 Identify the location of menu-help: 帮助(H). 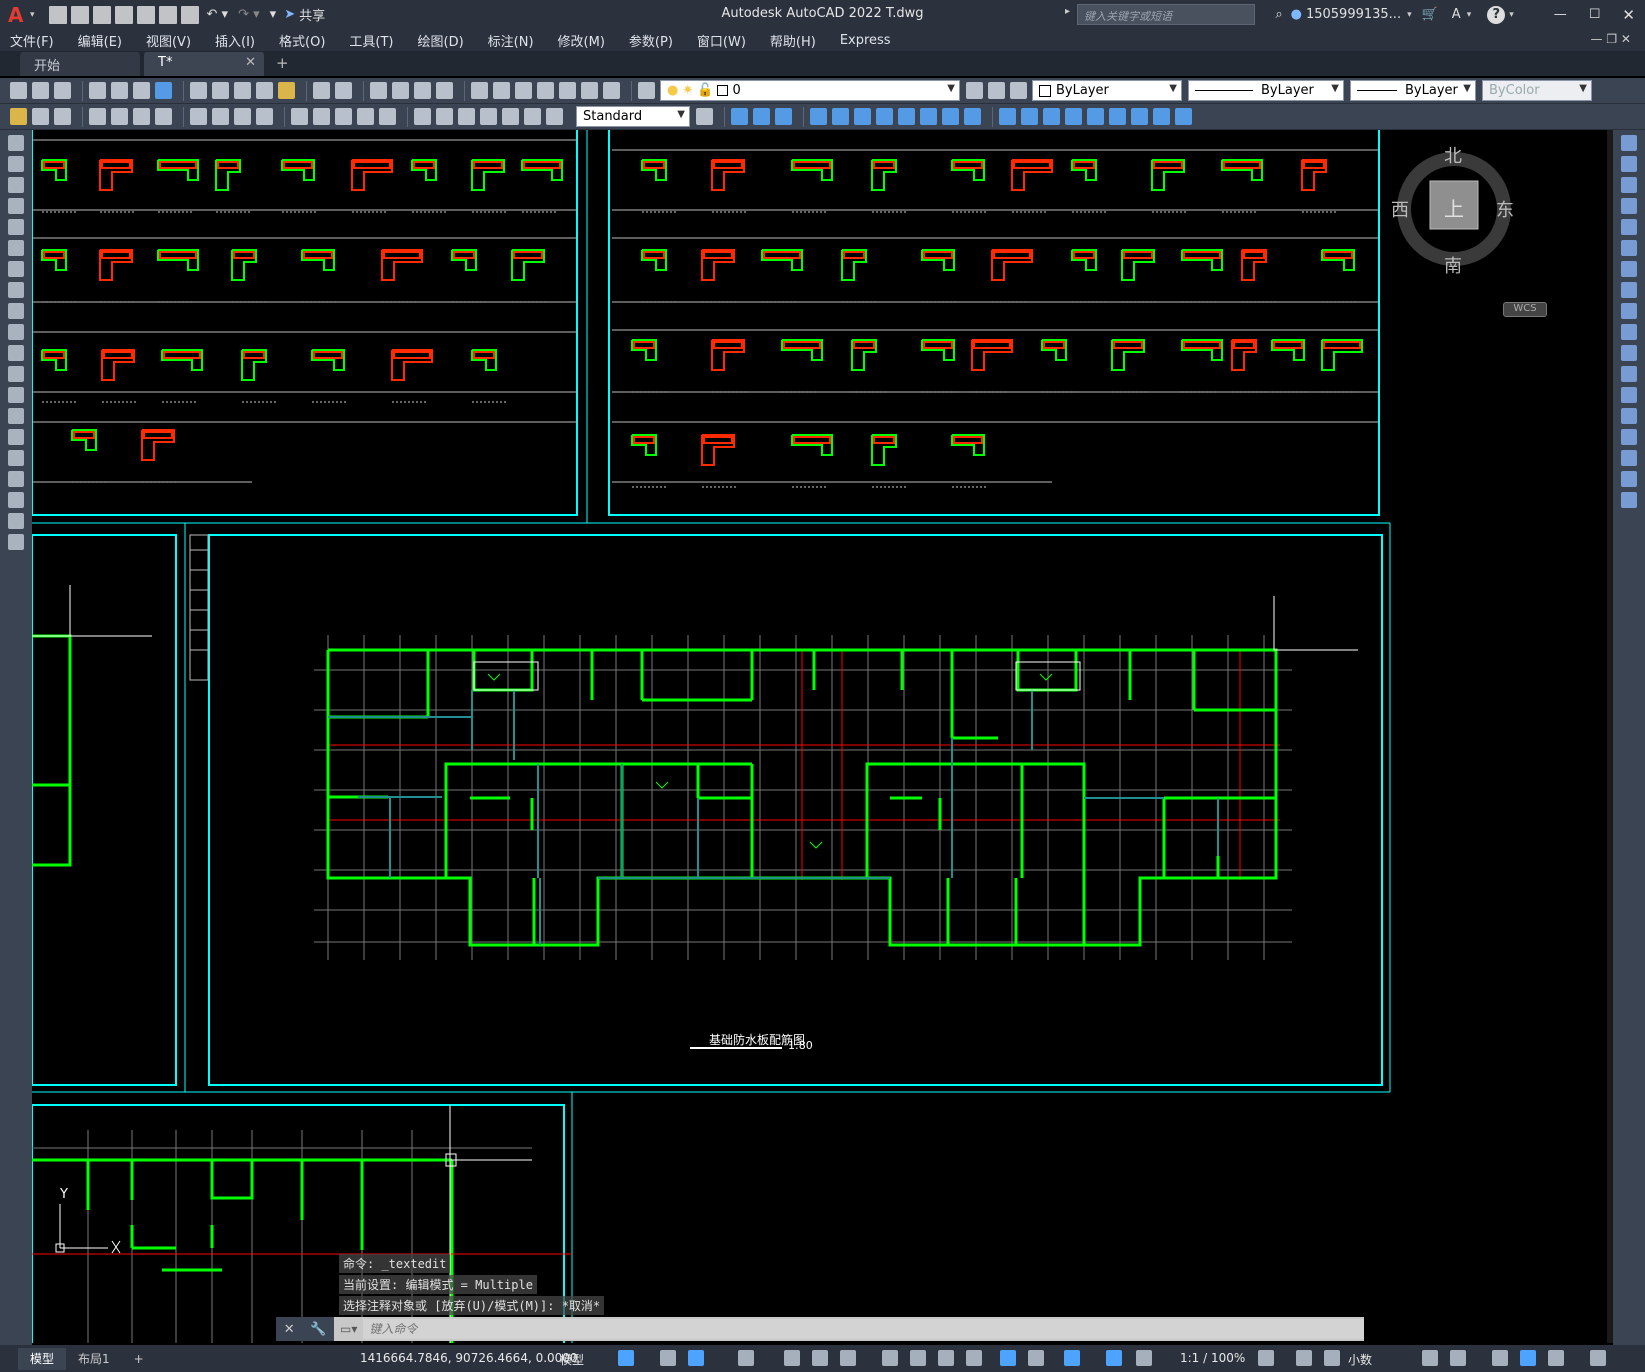
(793, 40).